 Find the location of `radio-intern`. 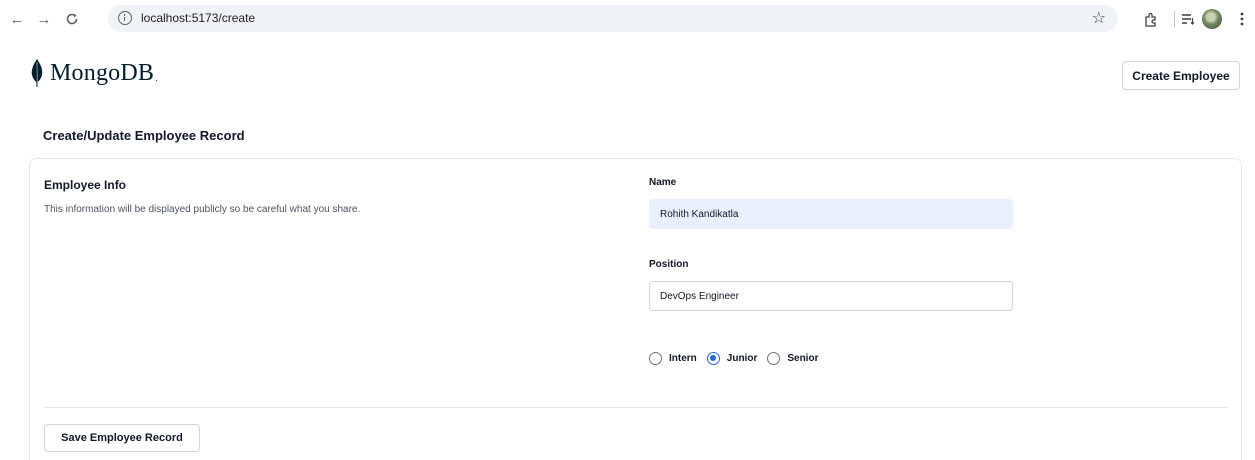

radio-intern is located at coordinates (655, 358).